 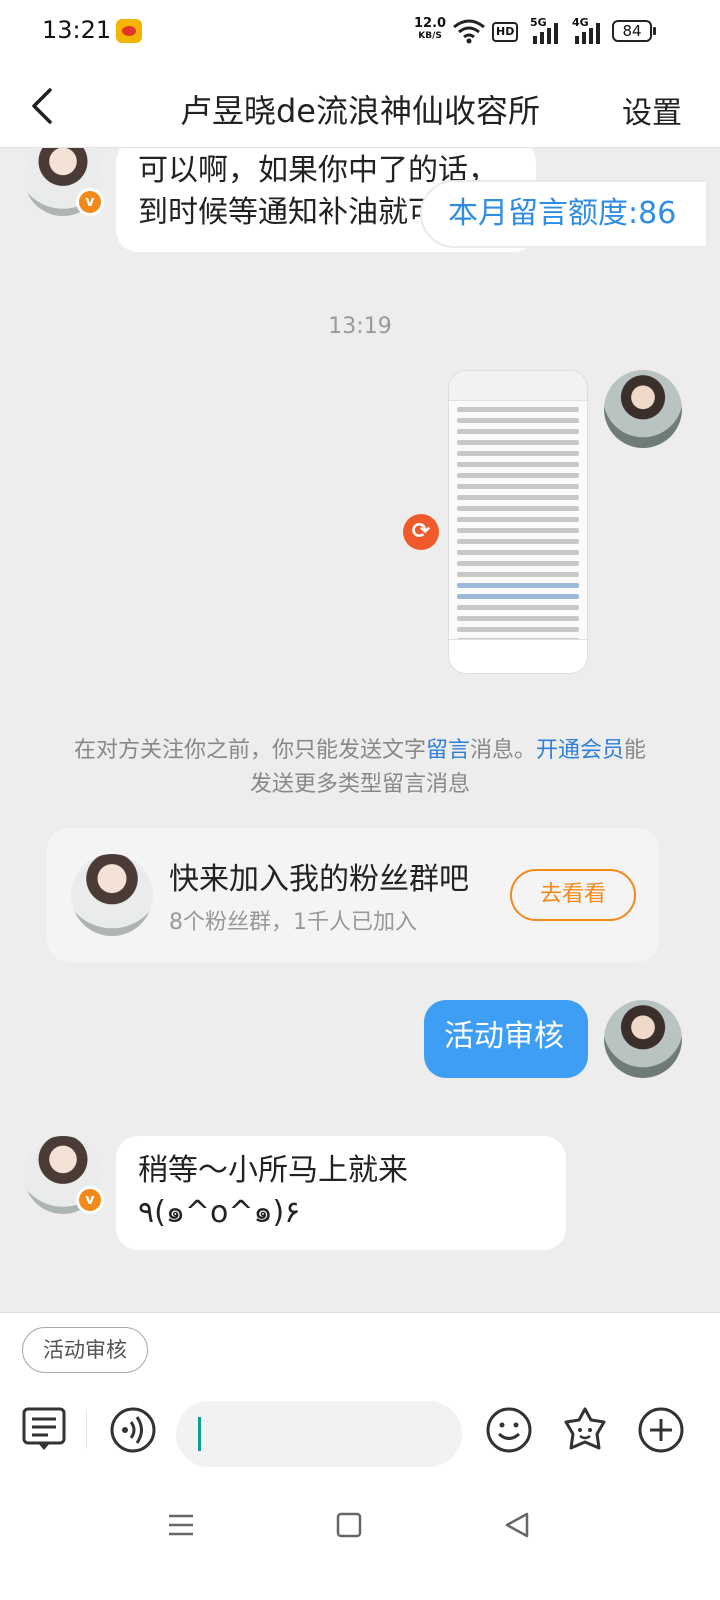 What do you see at coordinates (505, 32) in the screenshot?
I see `hd-icon: HD` at bounding box center [505, 32].